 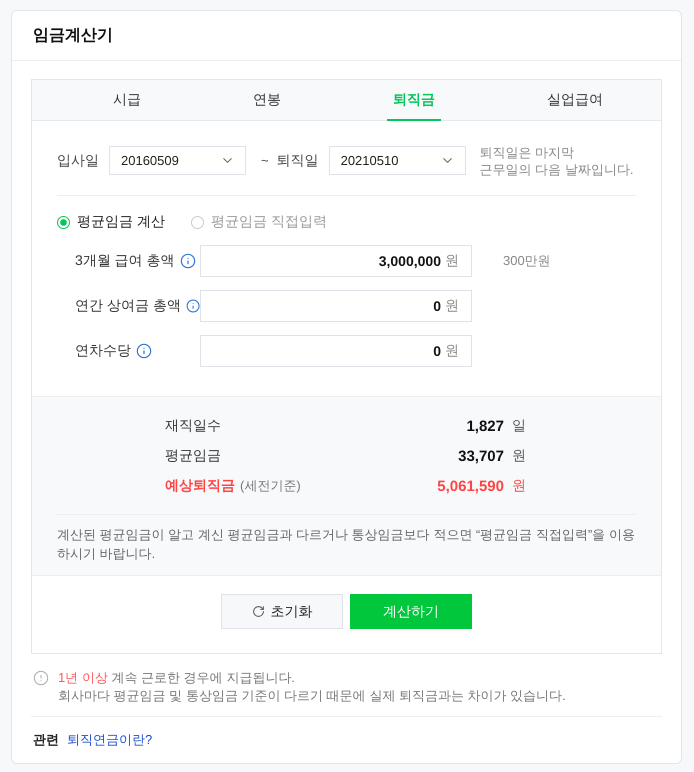 What do you see at coordinates (103, 351) in the screenshot?
I see `field-label: 연차수당` at bounding box center [103, 351].